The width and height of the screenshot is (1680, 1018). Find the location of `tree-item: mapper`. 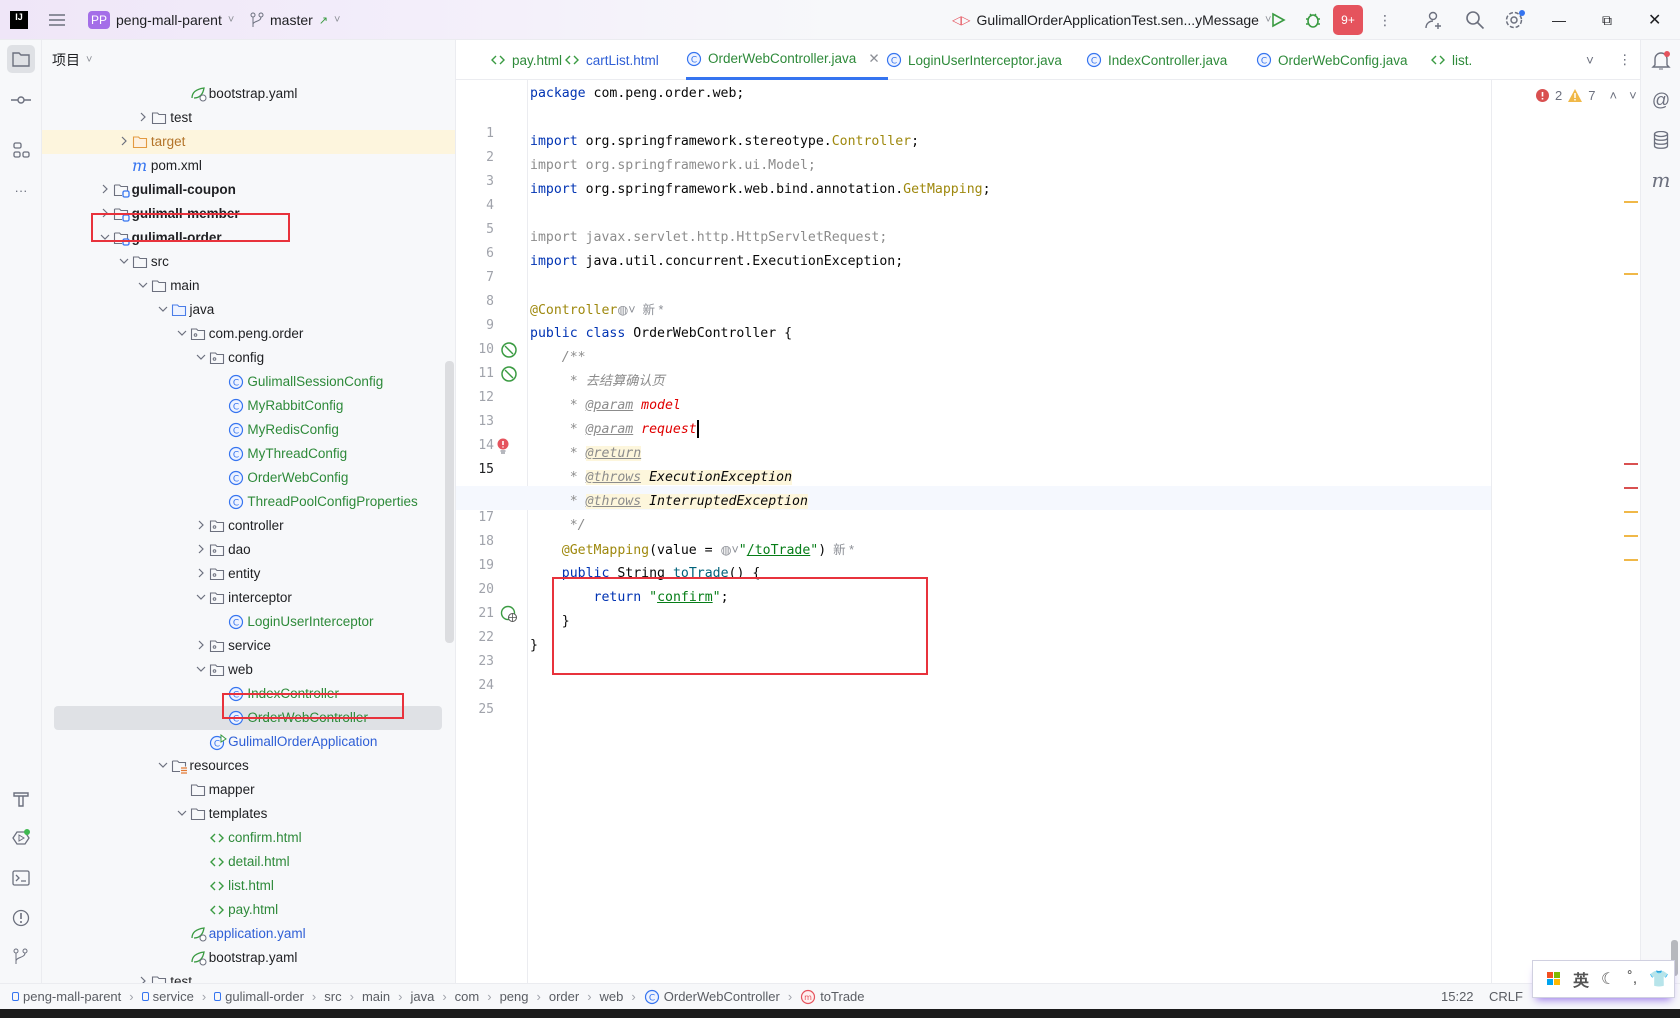

tree-item: mapper is located at coordinates (248, 790).